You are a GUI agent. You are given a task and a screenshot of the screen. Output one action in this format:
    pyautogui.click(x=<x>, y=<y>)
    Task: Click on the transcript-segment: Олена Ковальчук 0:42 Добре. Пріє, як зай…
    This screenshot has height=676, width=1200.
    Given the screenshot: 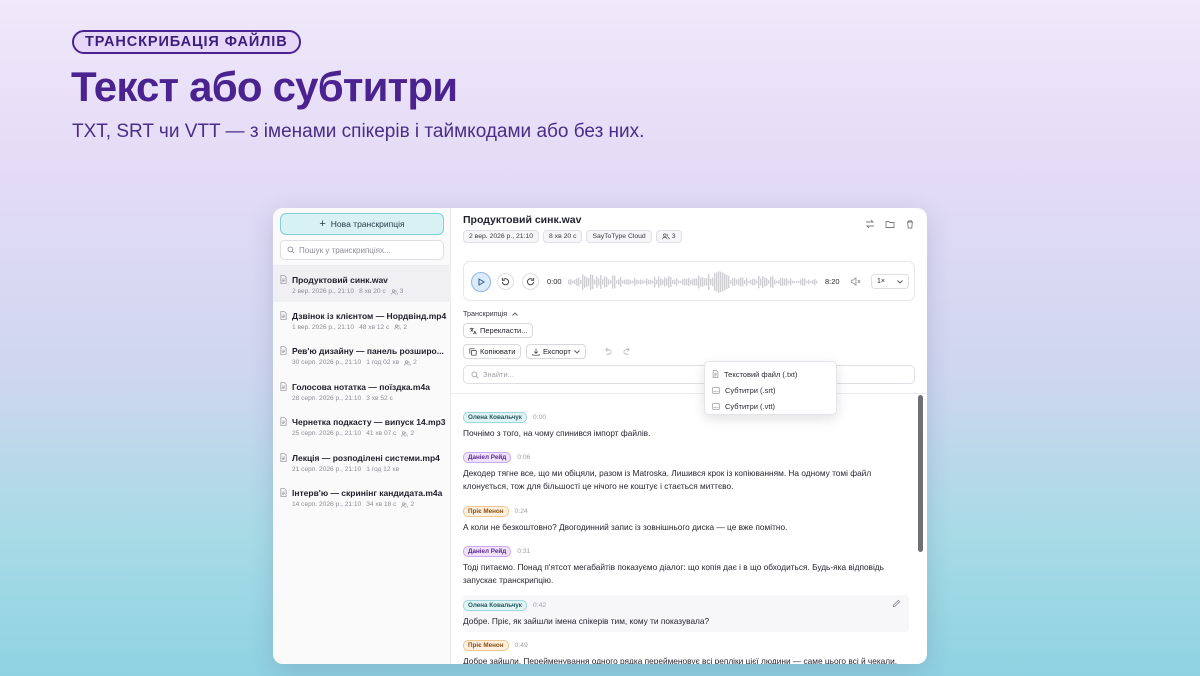 What is the action you would take?
    pyautogui.click(x=686, y=613)
    